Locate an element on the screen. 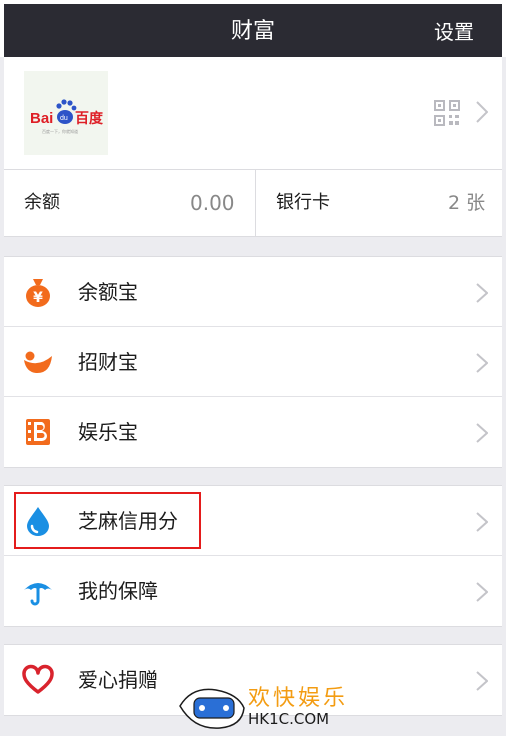 Image resolution: width=506 pixels, height=736 pixels. list-item-label: 余额宝 is located at coordinates (108, 292).